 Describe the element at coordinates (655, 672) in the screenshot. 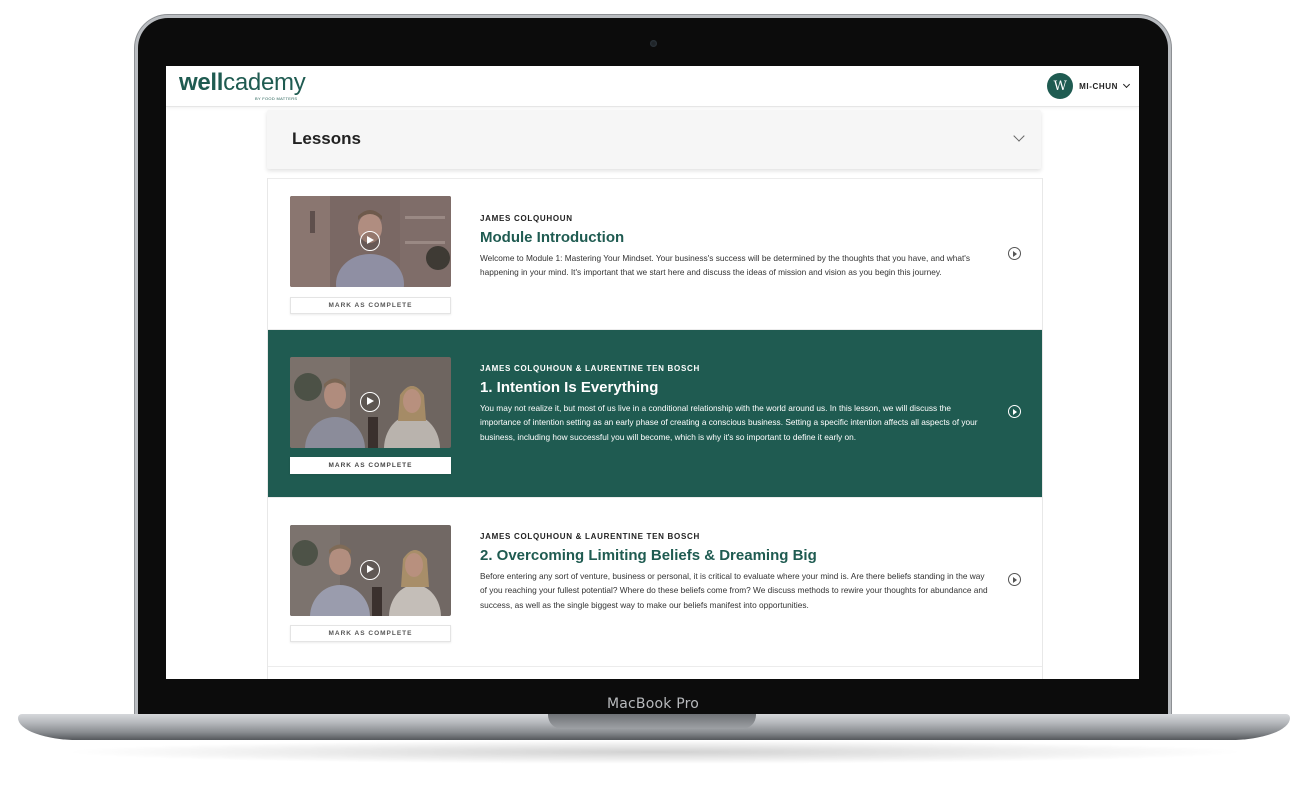

I see `lesson-item` at that location.